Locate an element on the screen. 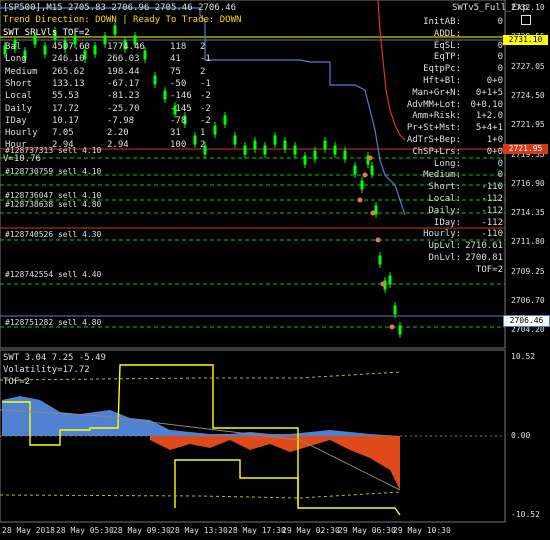 The height and width of the screenshot is (540, 550). ea-panel-label: Amm+Risk: is located at coordinates (436, 116).